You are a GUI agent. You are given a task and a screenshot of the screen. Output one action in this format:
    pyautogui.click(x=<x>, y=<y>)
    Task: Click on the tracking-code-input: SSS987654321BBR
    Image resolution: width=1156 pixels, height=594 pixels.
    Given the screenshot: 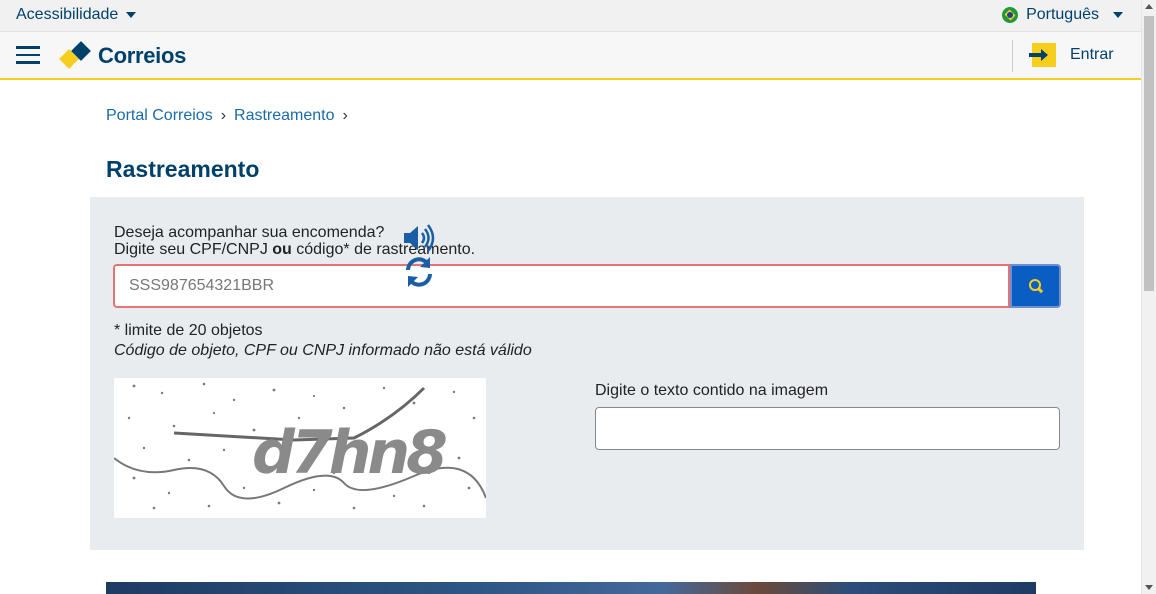 What is the action you would take?
    pyautogui.click(x=561, y=286)
    